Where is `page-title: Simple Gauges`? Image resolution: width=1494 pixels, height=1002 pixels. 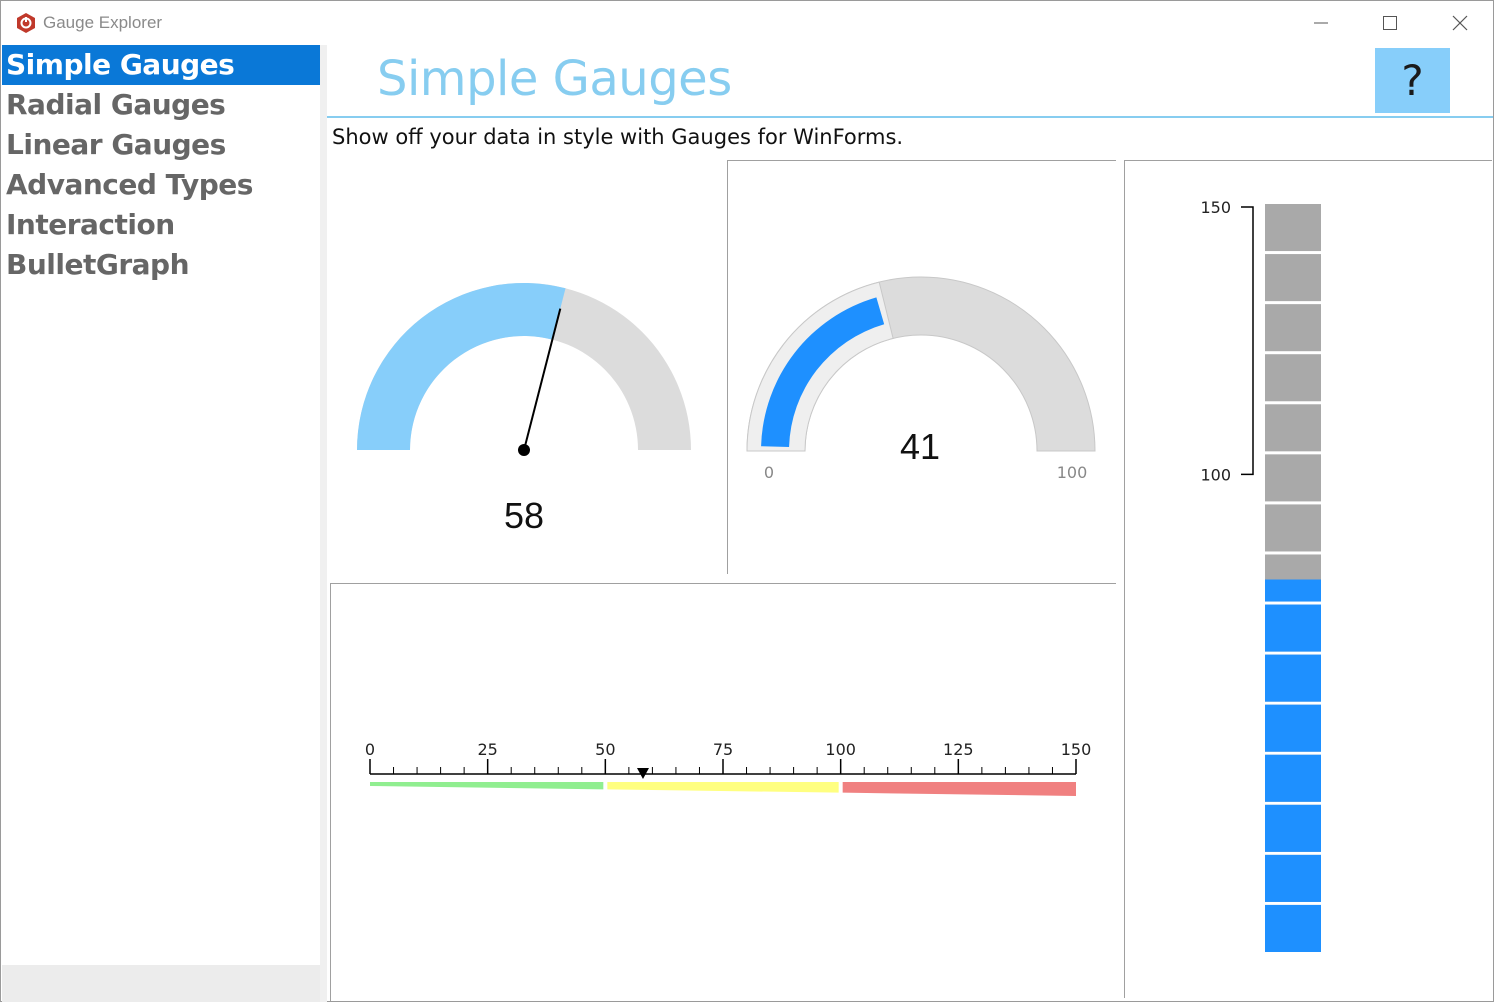
page-title: Simple Gauges is located at coordinates (554, 79).